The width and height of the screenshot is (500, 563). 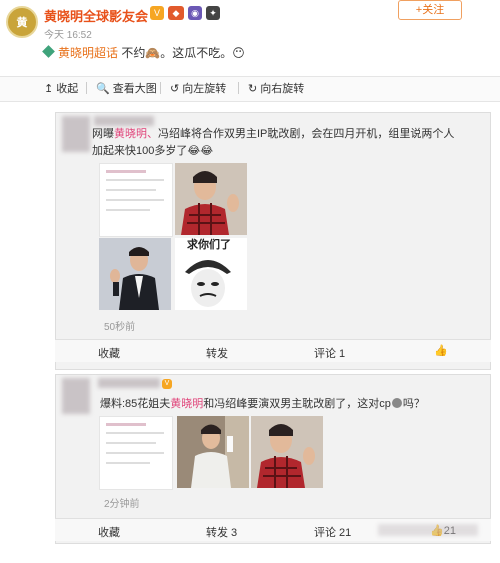 I want to click on account-name: 黄晓明全球影友会, so click(x=96, y=15).